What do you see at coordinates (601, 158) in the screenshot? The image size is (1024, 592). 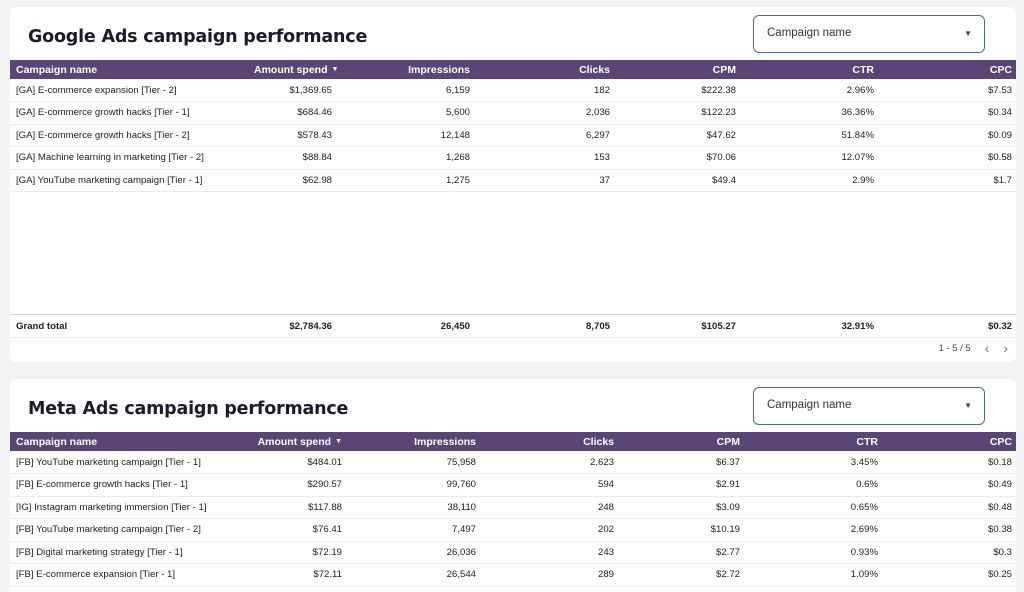 I see `cell-clicks: 153` at bounding box center [601, 158].